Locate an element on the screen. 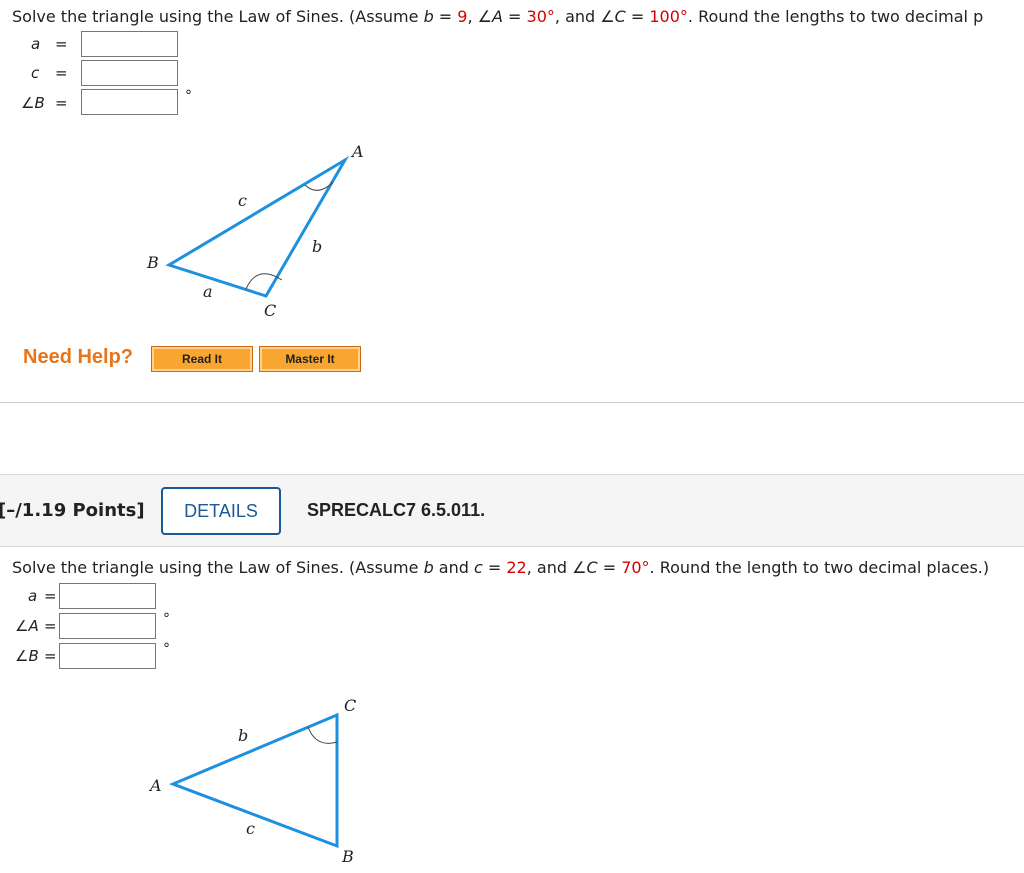  triangle-diagram-2: C A B b c is located at coordinates (252, 781).